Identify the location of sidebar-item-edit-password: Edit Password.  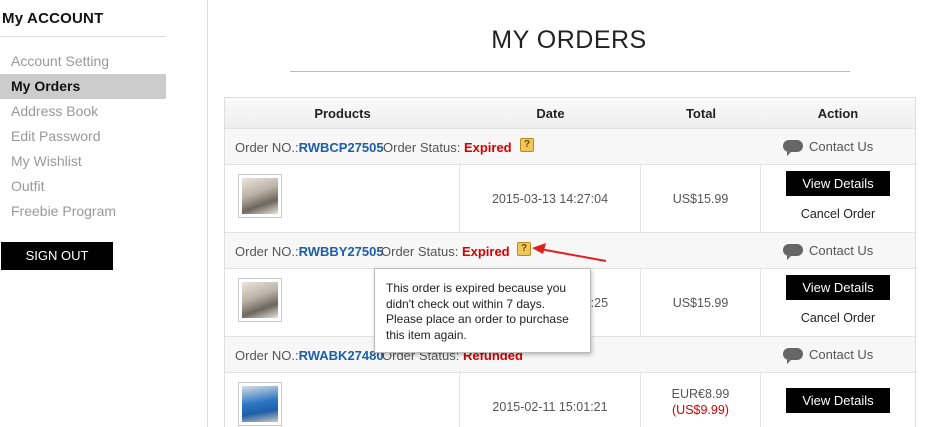
(83, 136).